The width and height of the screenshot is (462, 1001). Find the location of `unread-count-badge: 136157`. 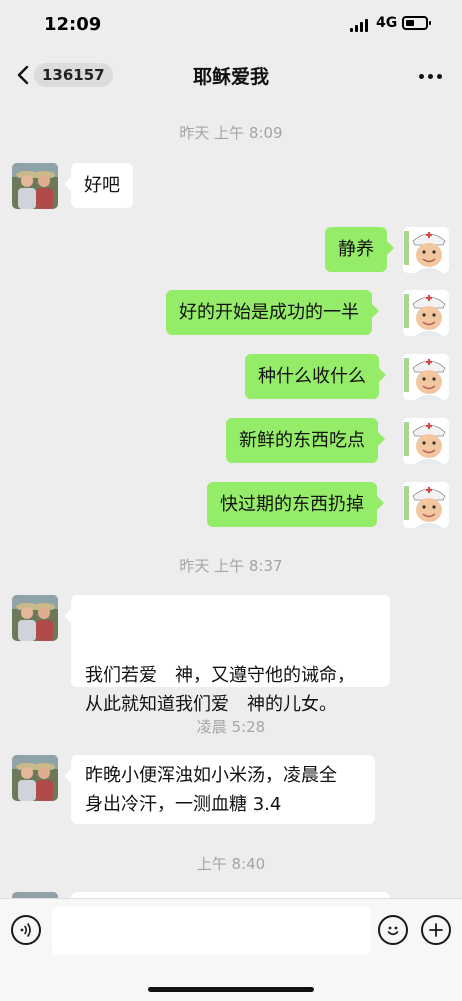

unread-count-badge: 136157 is located at coordinates (73, 75).